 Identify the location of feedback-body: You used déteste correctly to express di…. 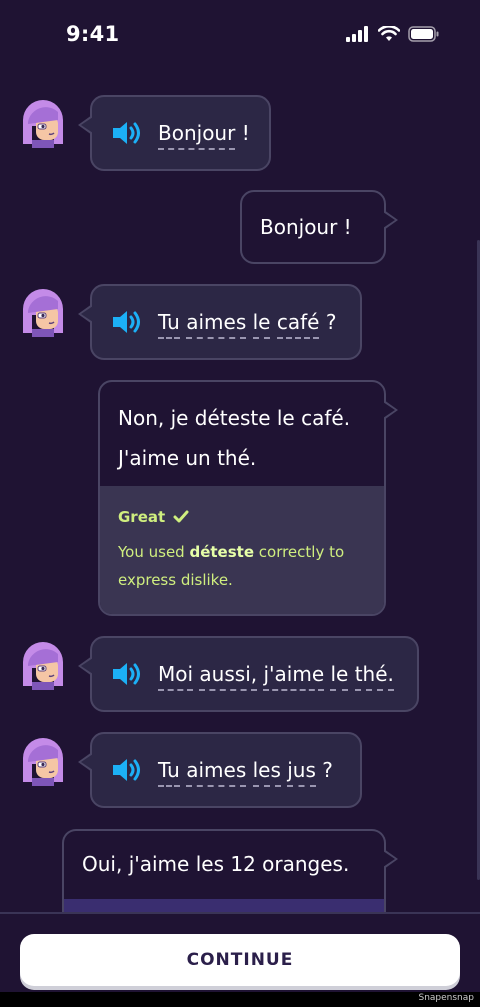
(242, 566).